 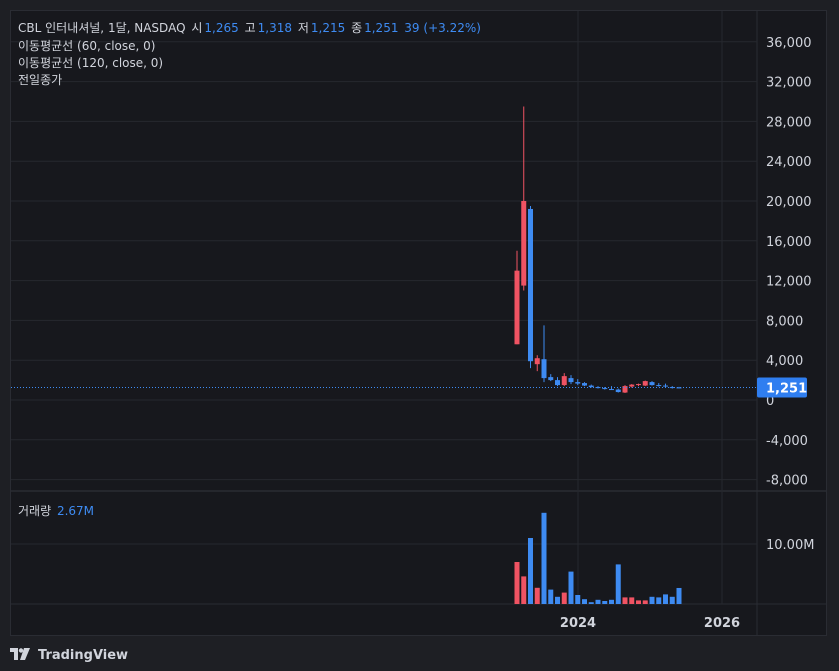 What do you see at coordinates (197, 28) in the screenshot?
I see `open-label: 시` at bounding box center [197, 28].